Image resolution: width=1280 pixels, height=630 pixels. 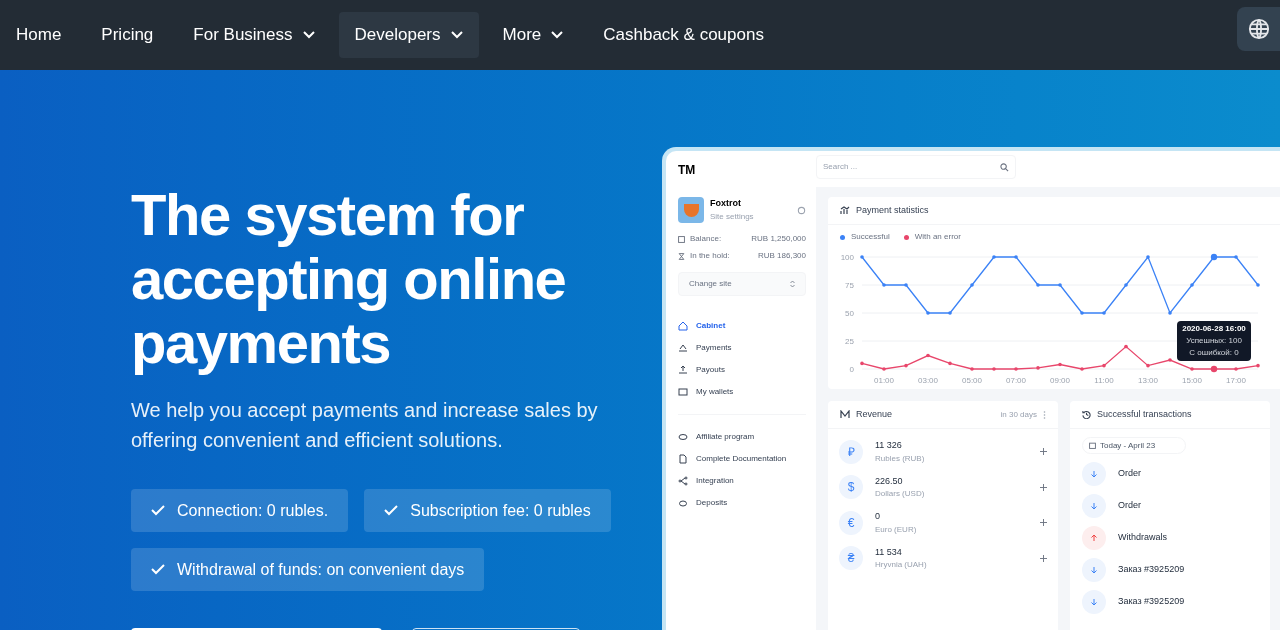 I want to click on language-button, so click(x=1258, y=29).